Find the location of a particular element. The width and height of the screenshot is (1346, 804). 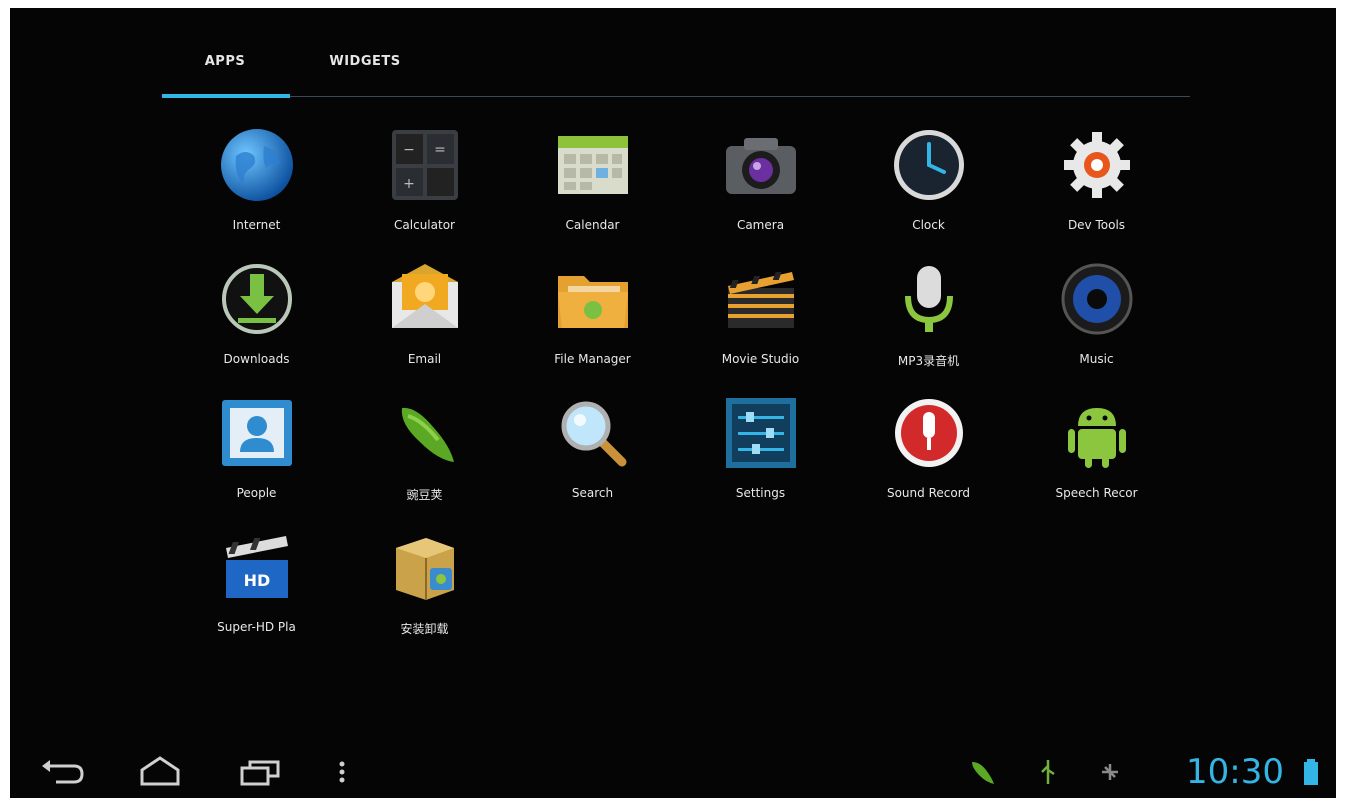

app-label: Calculator is located at coordinates (424, 225).